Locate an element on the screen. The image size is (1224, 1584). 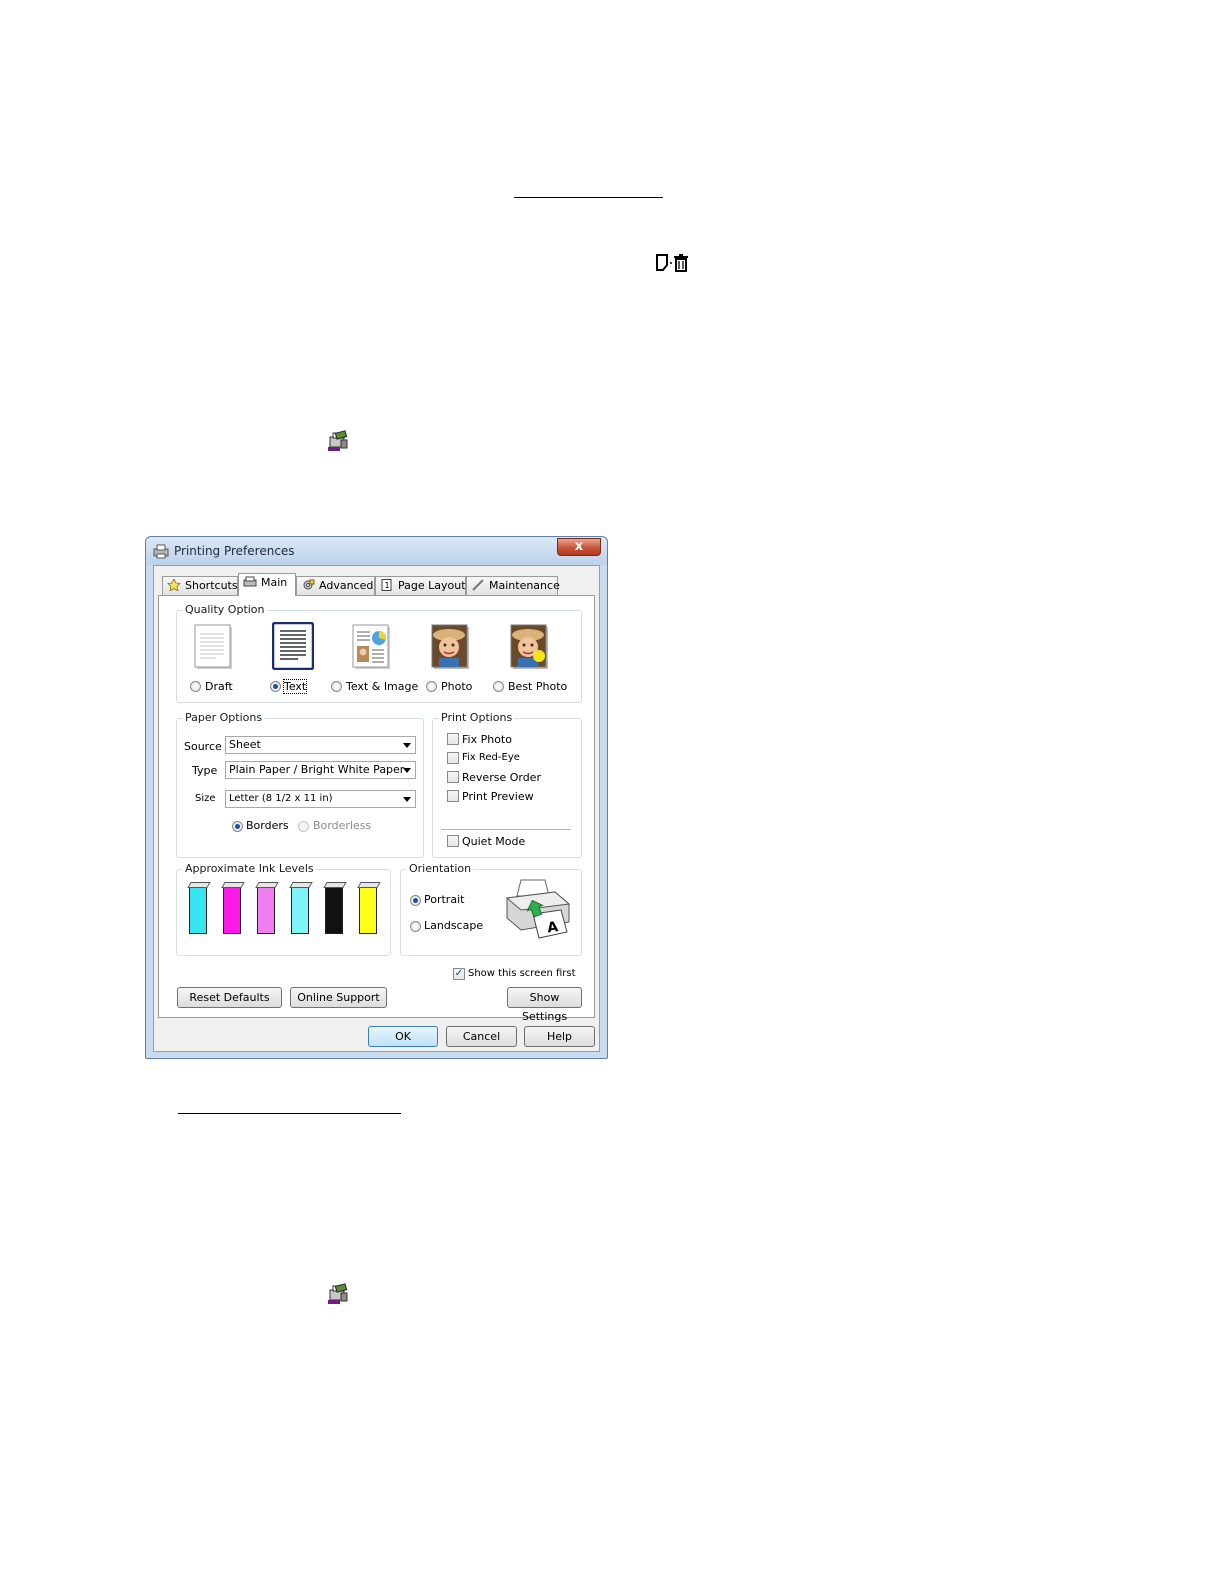
label-show-screen-first: Show this screen first is located at coordinates (522, 973).